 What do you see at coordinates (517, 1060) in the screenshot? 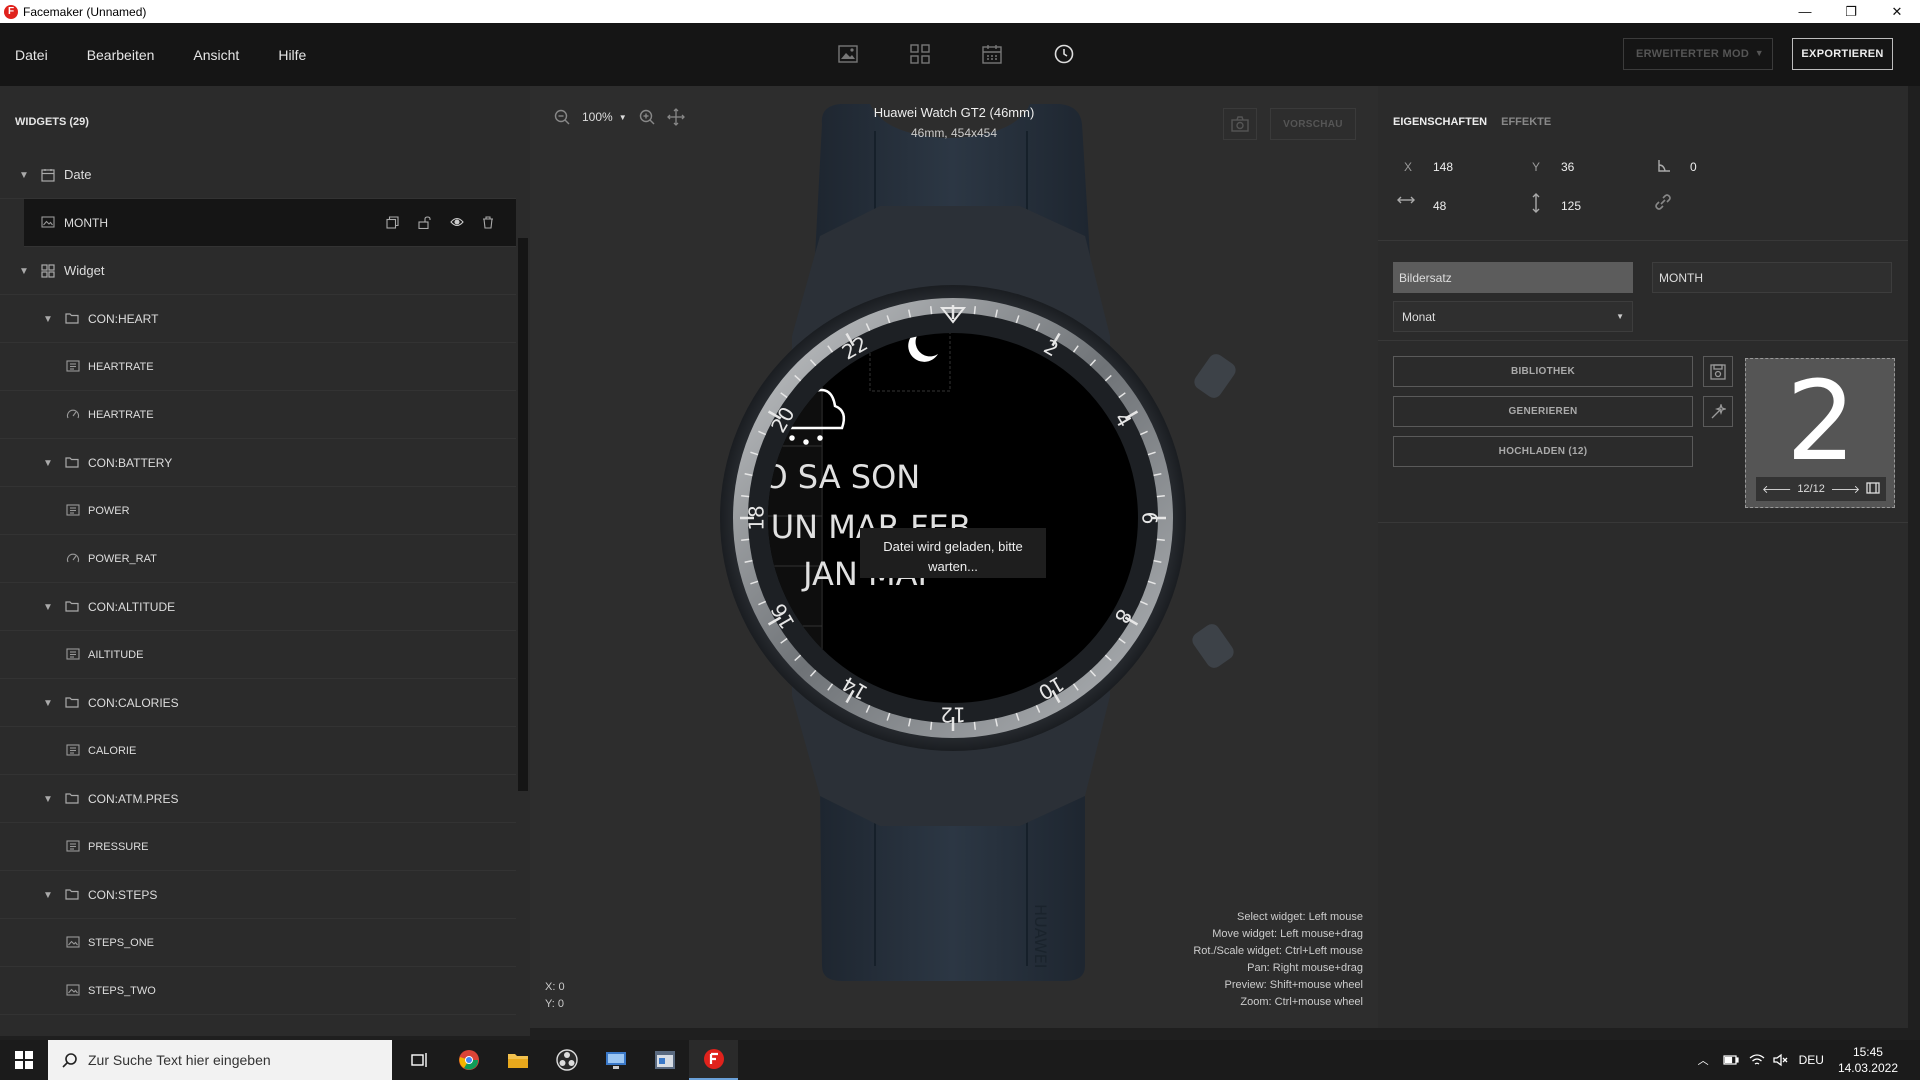
I see `explorer-taskbar-button` at bounding box center [517, 1060].